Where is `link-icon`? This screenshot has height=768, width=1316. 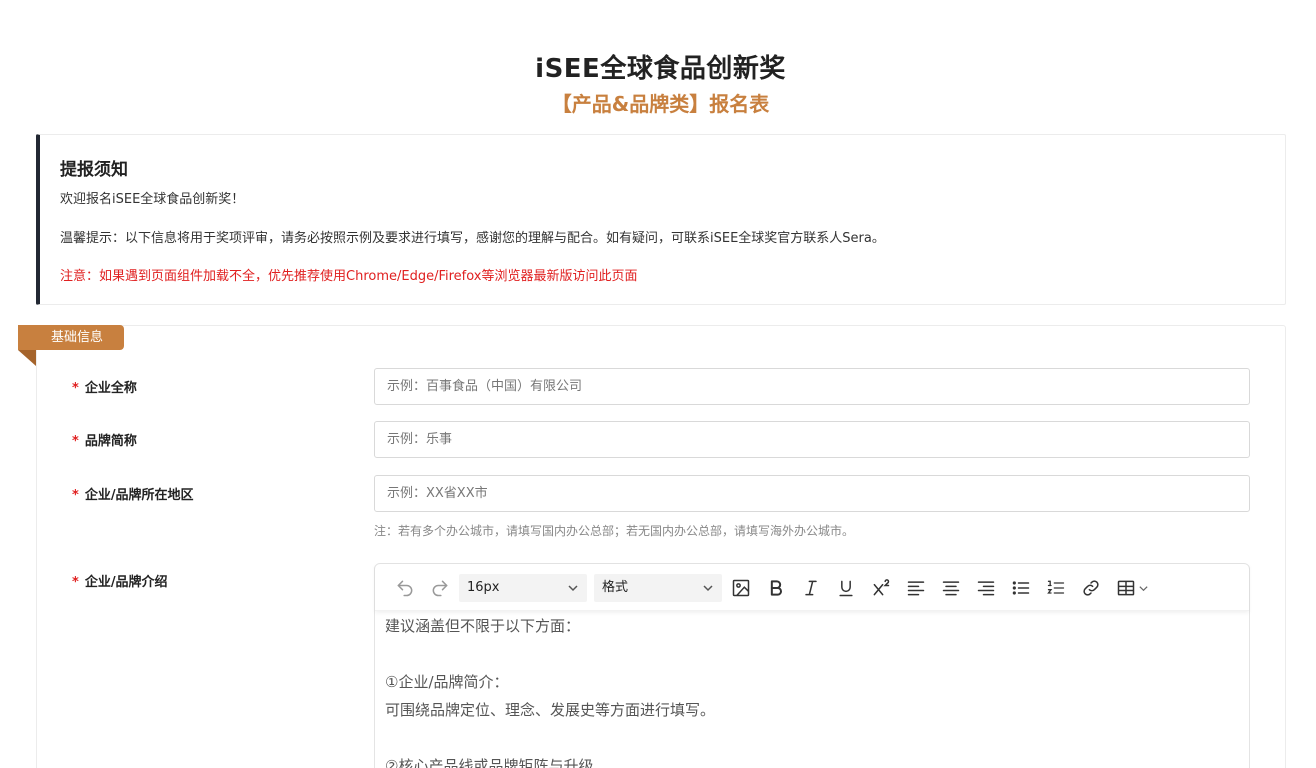 link-icon is located at coordinates (1091, 588).